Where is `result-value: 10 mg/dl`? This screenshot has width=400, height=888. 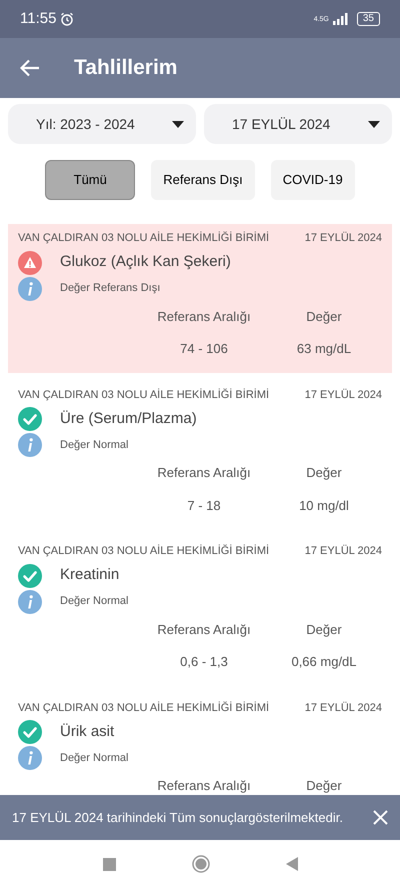 result-value: 10 mg/dl is located at coordinates (324, 505).